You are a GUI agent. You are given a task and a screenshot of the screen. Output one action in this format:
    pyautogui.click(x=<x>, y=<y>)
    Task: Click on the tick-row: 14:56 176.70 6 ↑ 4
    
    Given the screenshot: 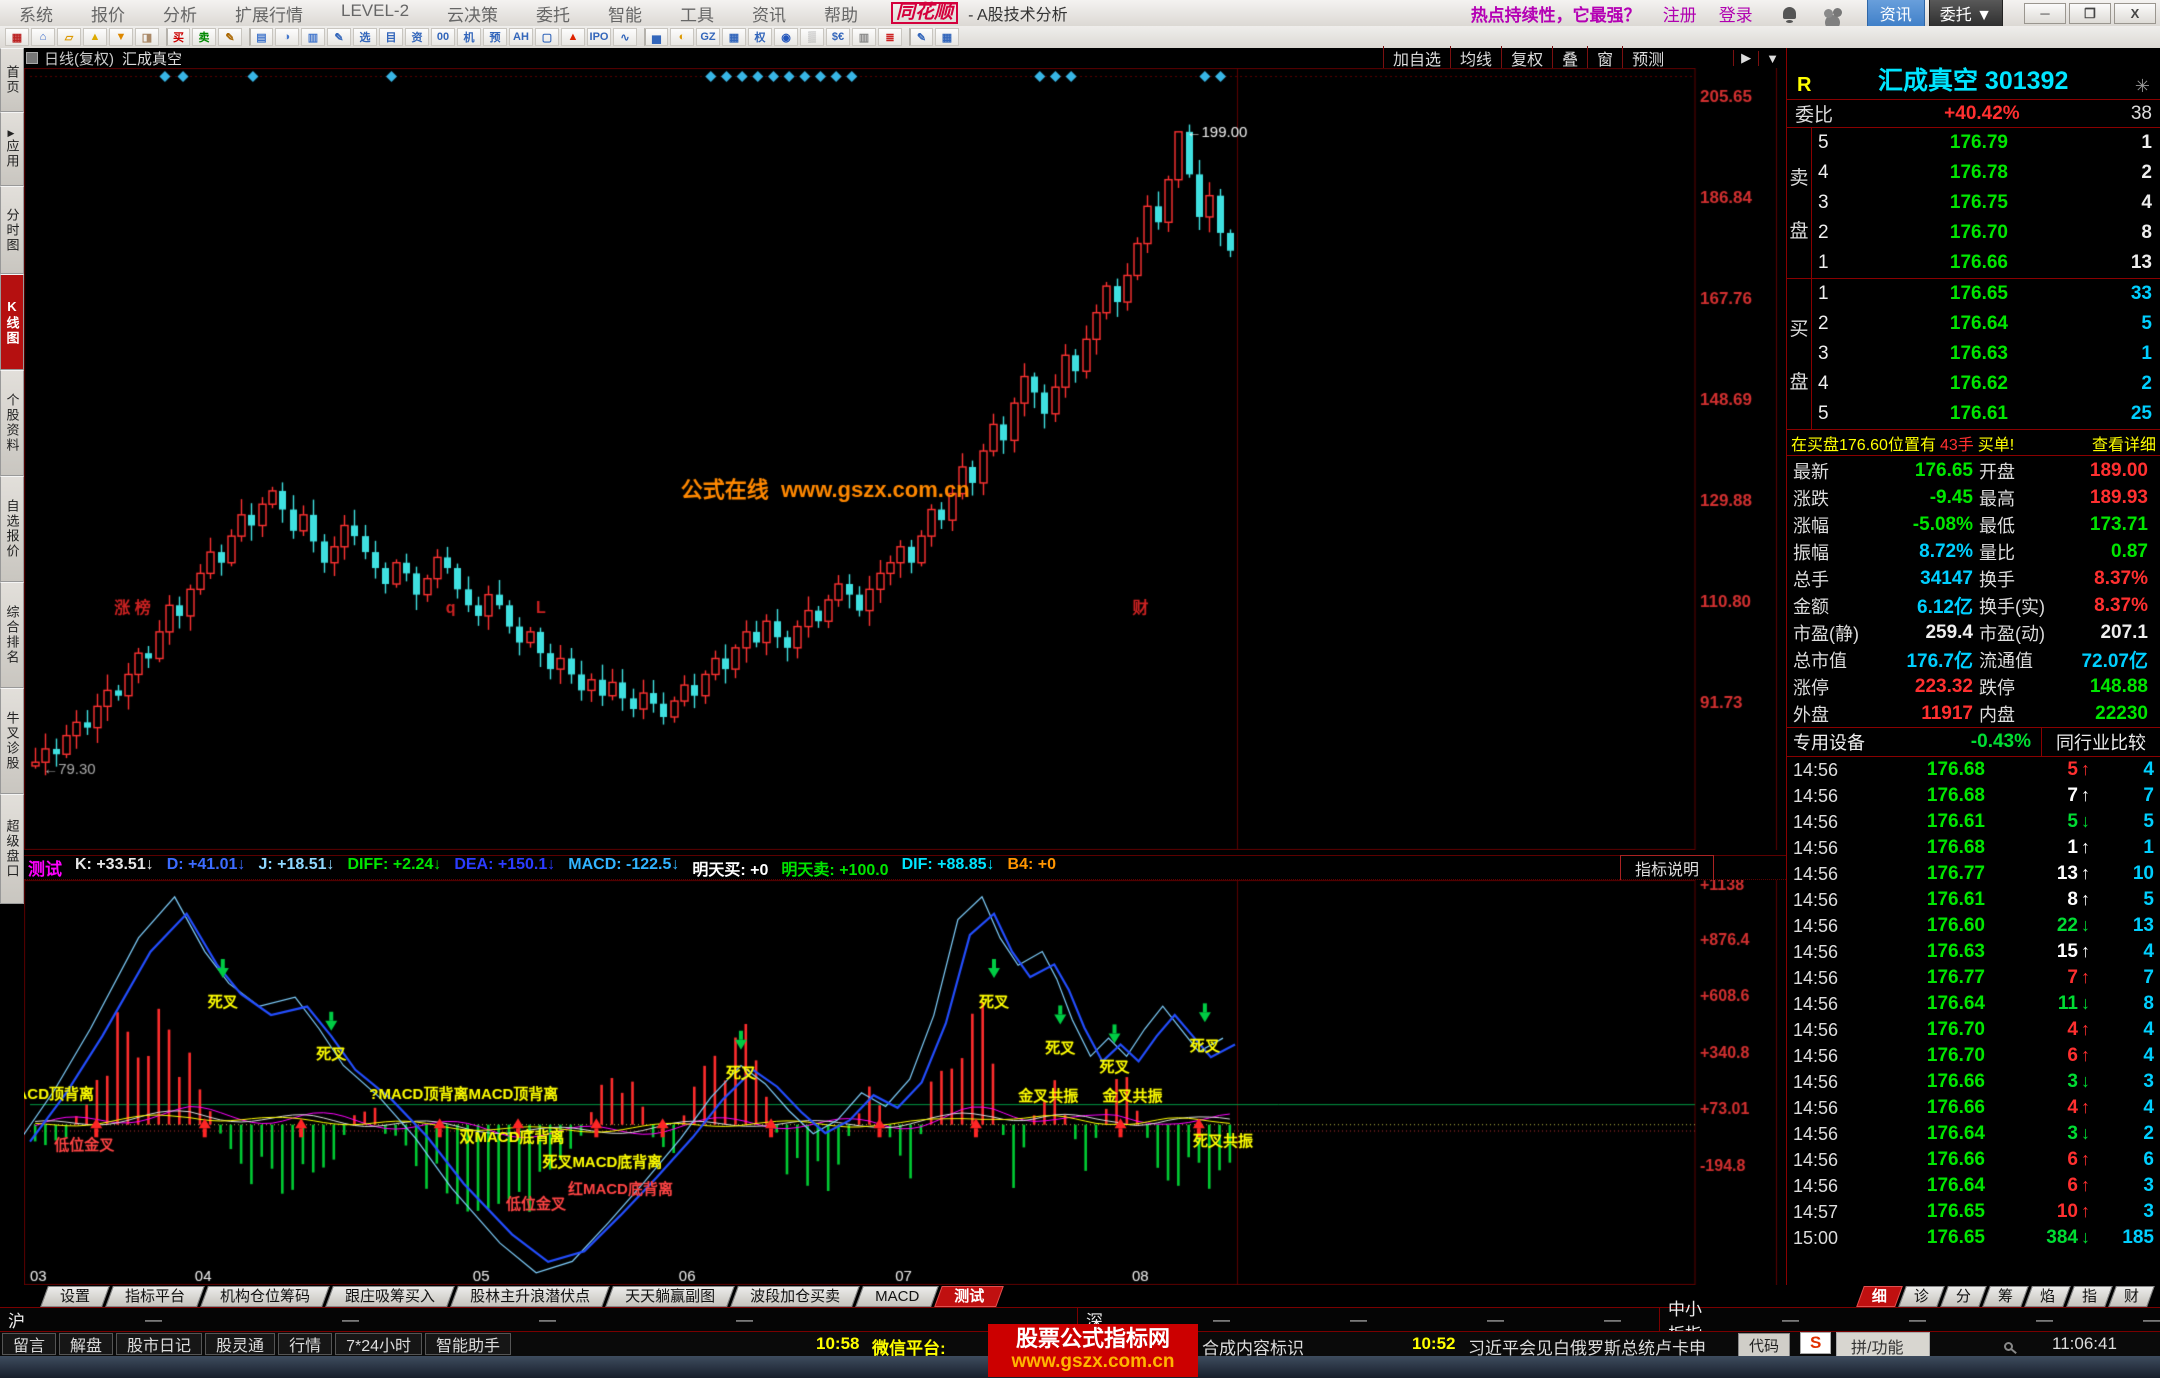 What is the action you would take?
    pyautogui.click(x=1973, y=1056)
    